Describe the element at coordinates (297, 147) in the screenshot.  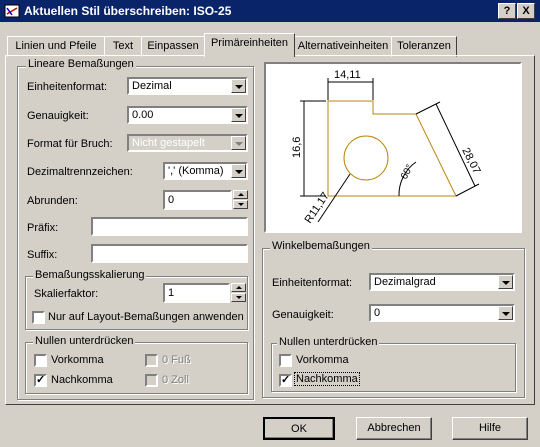
I see `preview-dim-left: 16,6` at that location.